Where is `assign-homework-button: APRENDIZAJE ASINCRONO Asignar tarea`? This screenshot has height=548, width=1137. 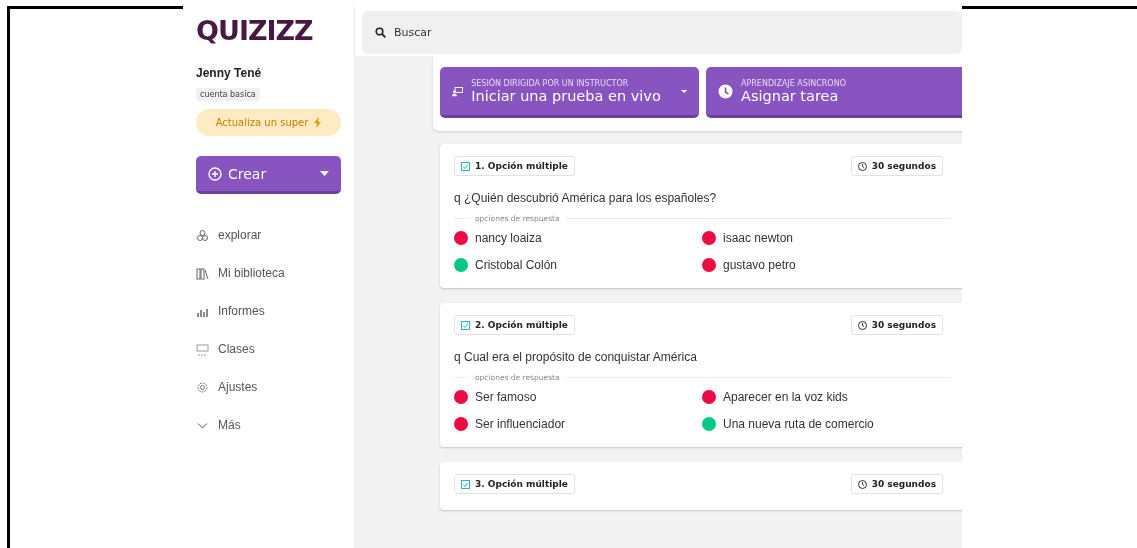 assign-homework-button: APRENDIZAJE ASINCRONO Asignar tarea is located at coordinates (834, 92).